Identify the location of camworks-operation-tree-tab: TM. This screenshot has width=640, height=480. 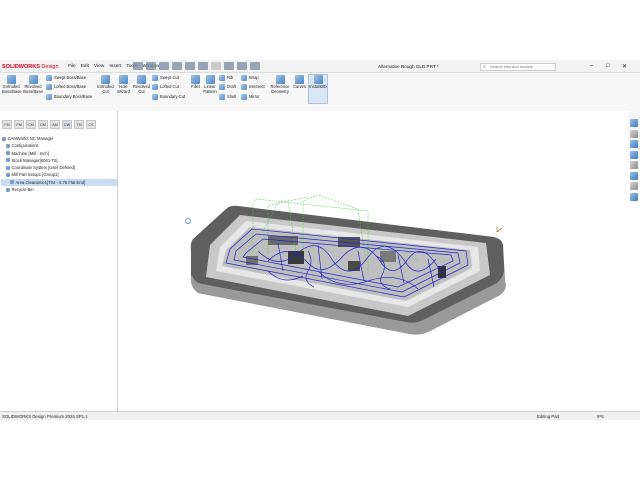
(79, 124).